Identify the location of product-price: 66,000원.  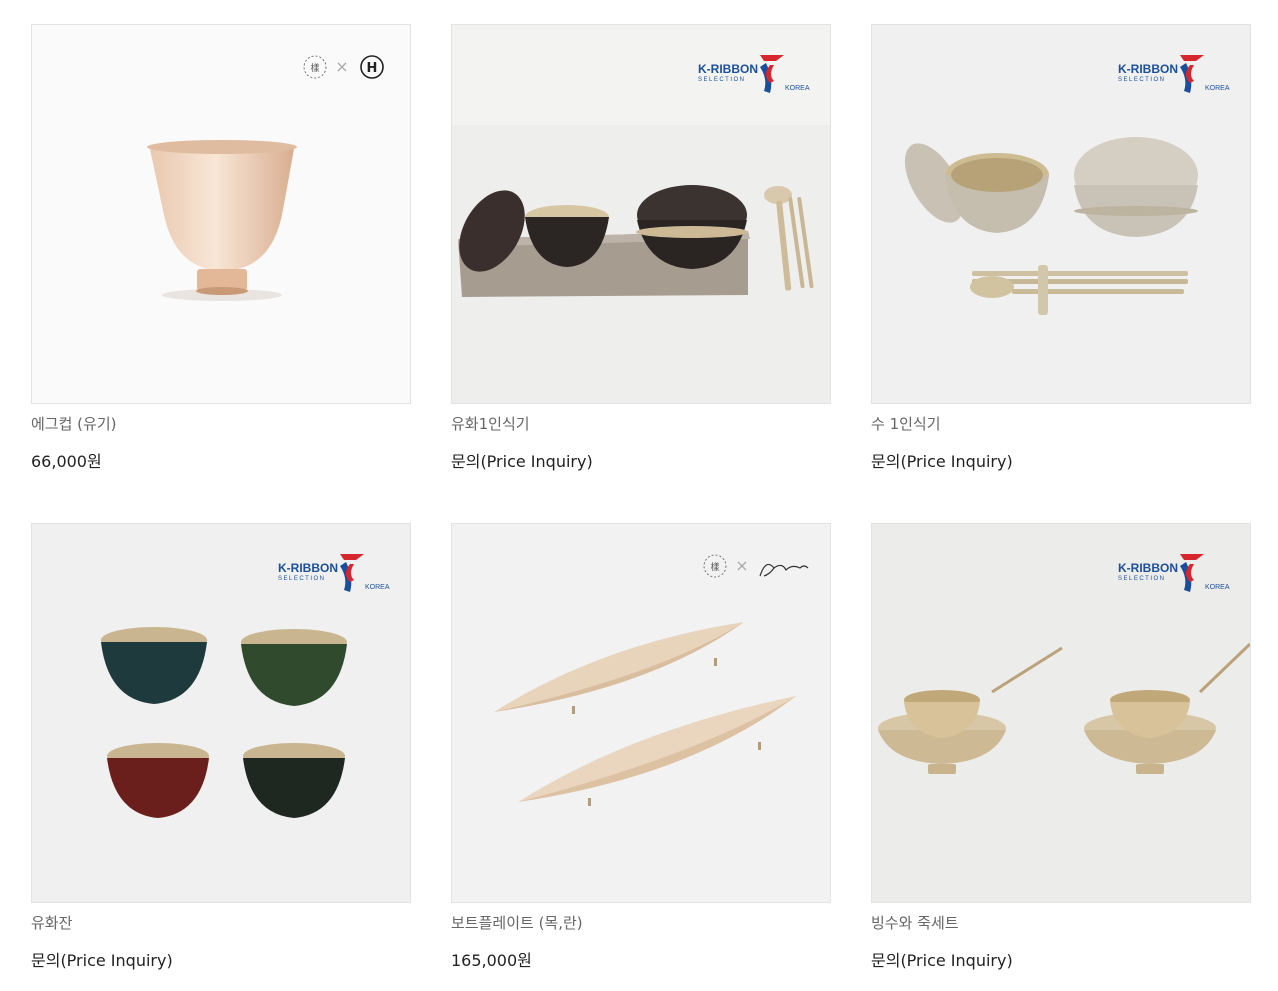
(66, 461).